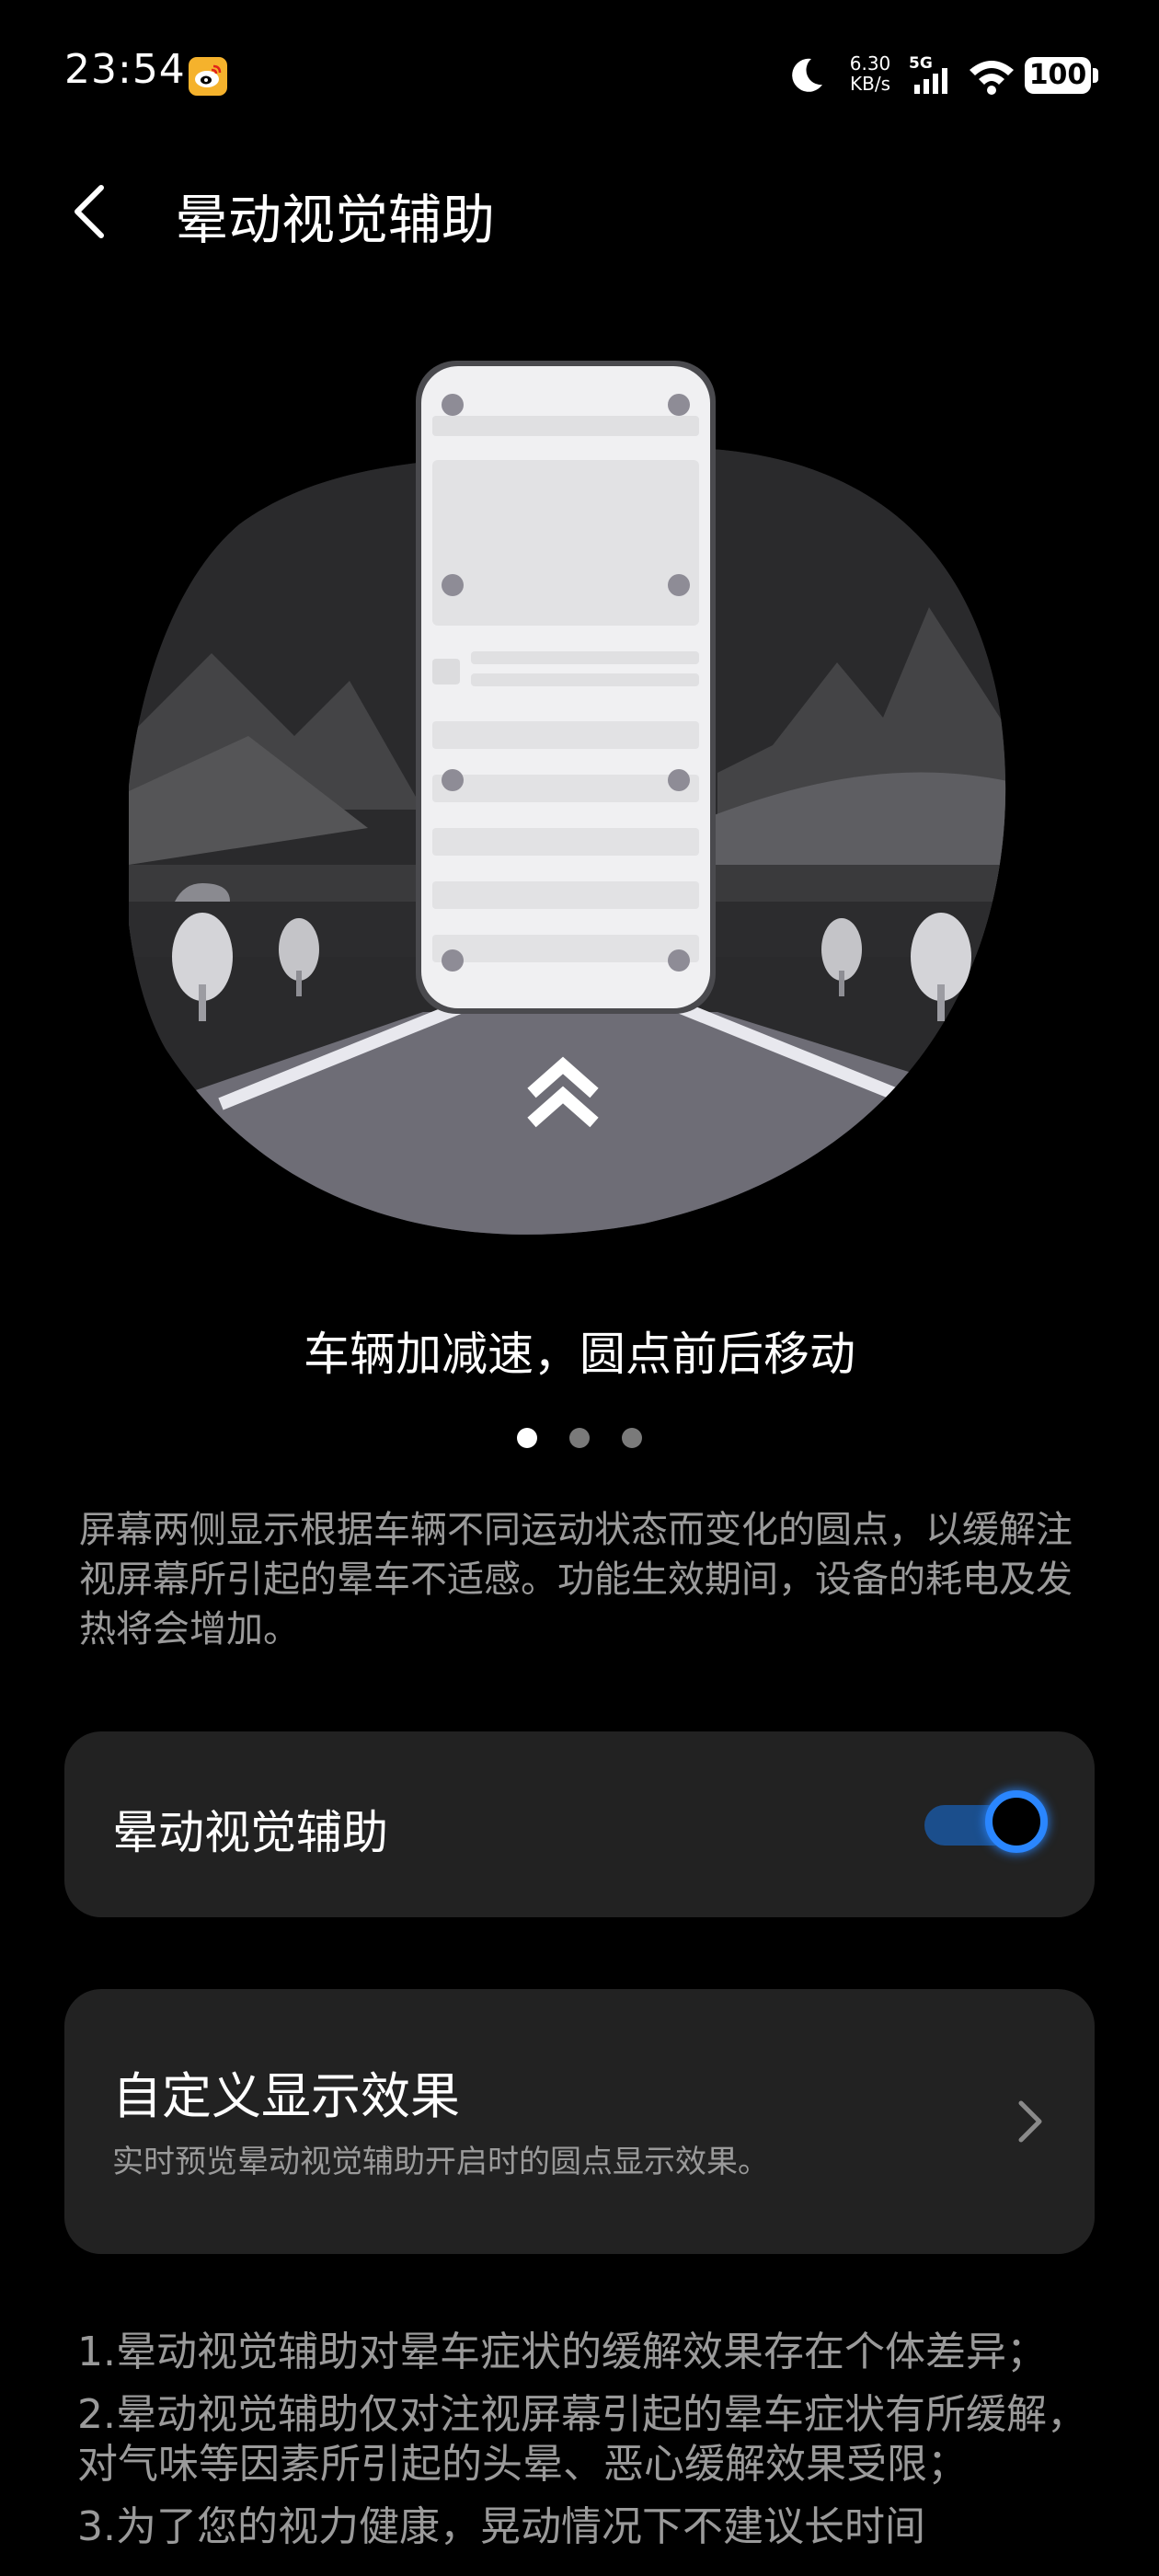 Image resolution: width=1159 pixels, height=2576 pixels. I want to click on motion-assist-switch, so click(986, 1821).